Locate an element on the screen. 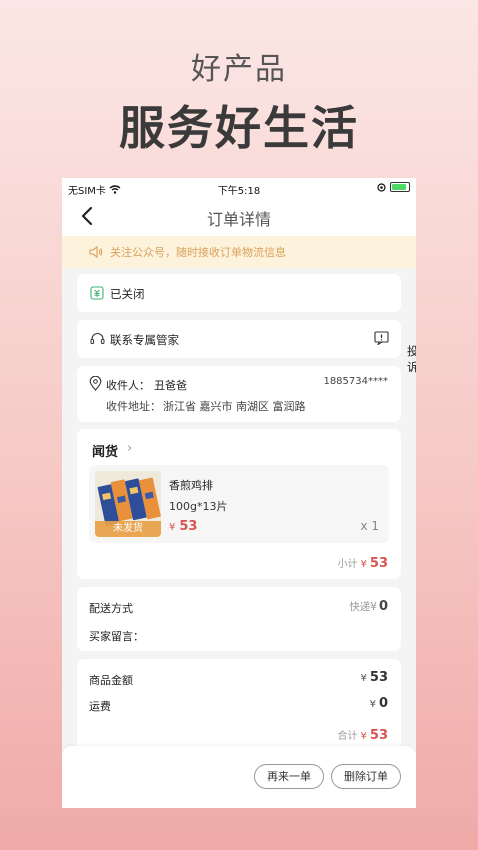 This screenshot has height=850, width=478. item-price-value: 53 is located at coordinates (188, 526).